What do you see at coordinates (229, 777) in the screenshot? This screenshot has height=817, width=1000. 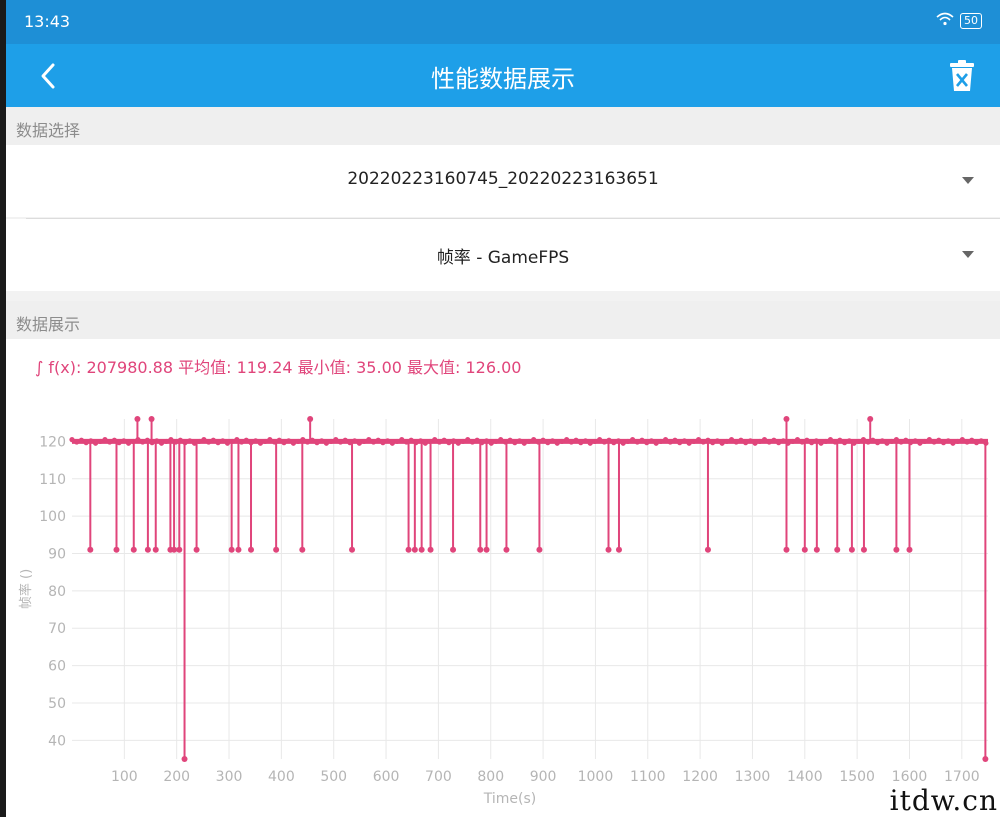 I see `x-tick-label: 300` at bounding box center [229, 777].